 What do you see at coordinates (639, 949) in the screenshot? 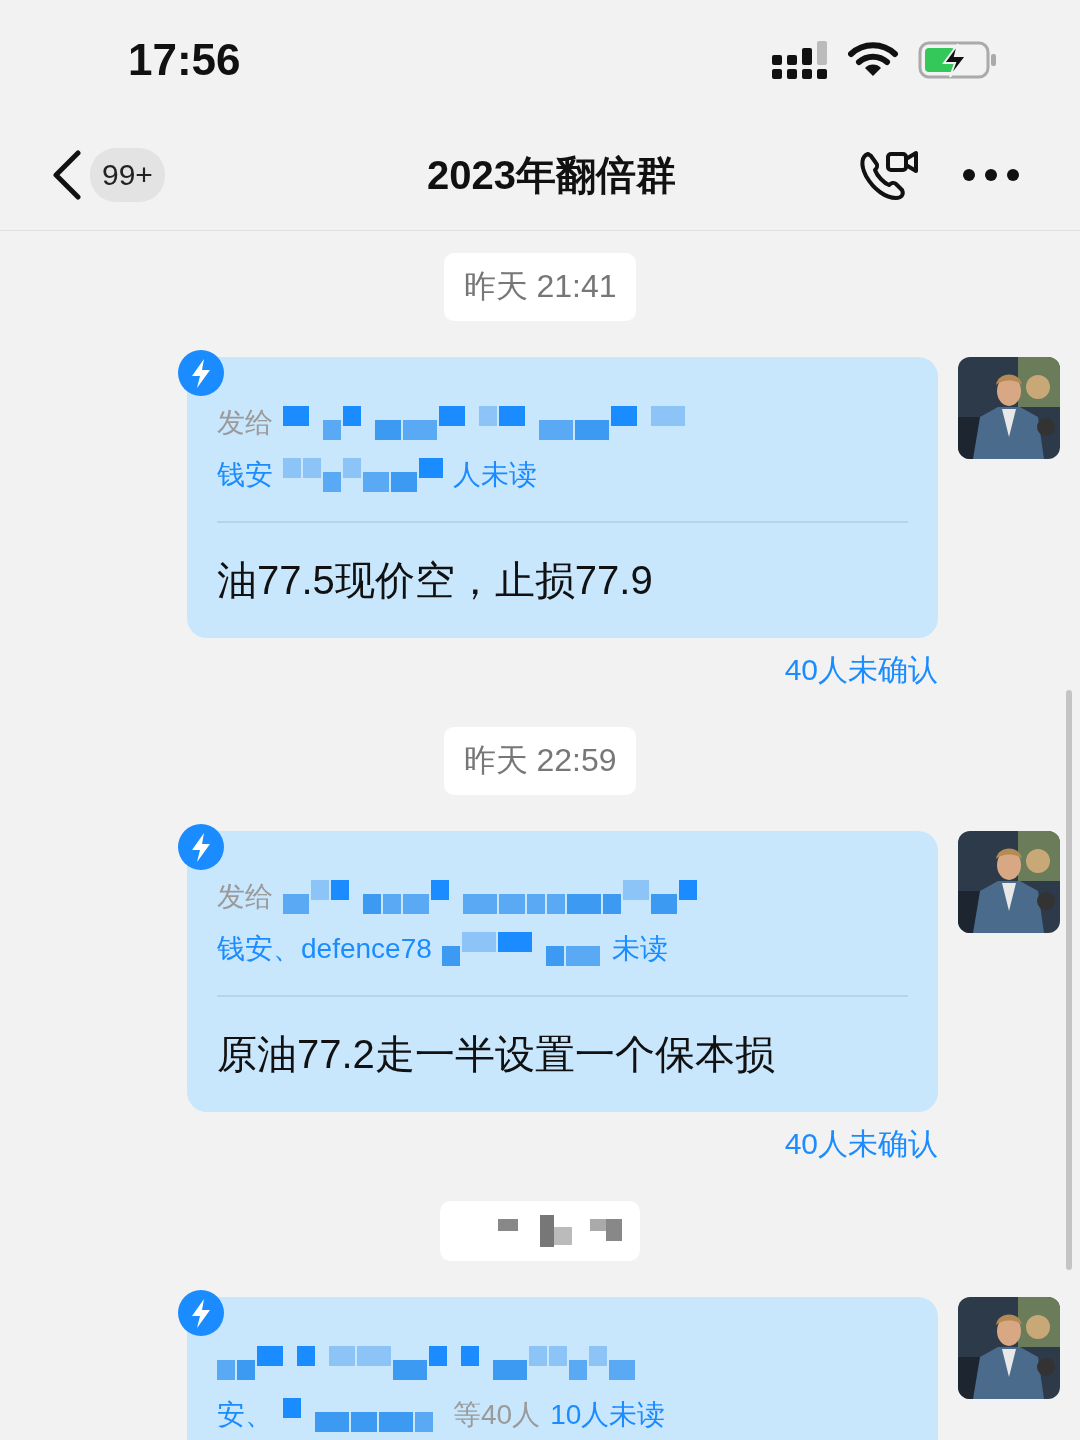
I see `recipient-names: 未读` at bounding box center [639, 949].